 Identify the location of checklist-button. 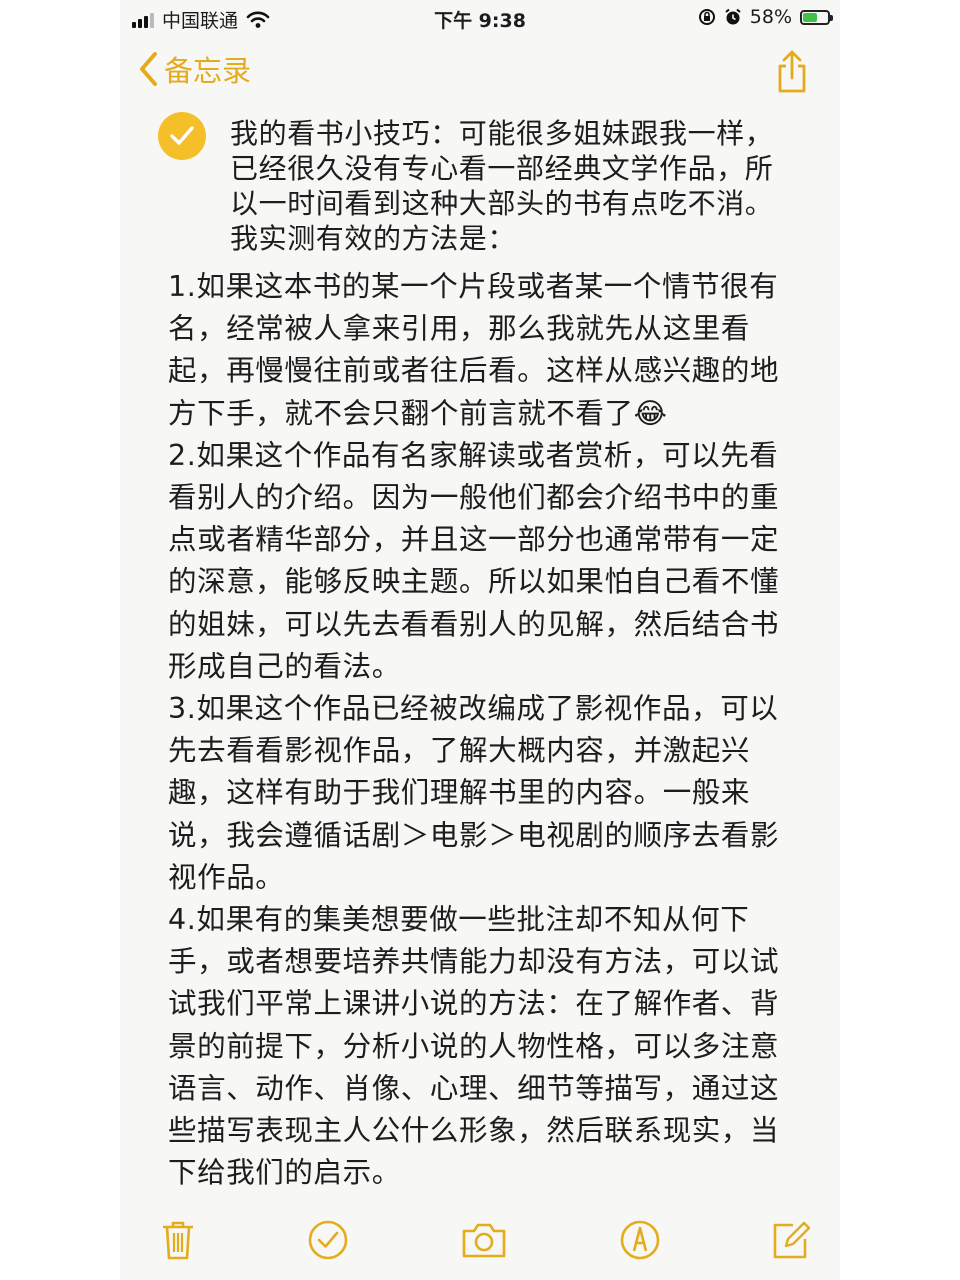
(328, 1240).